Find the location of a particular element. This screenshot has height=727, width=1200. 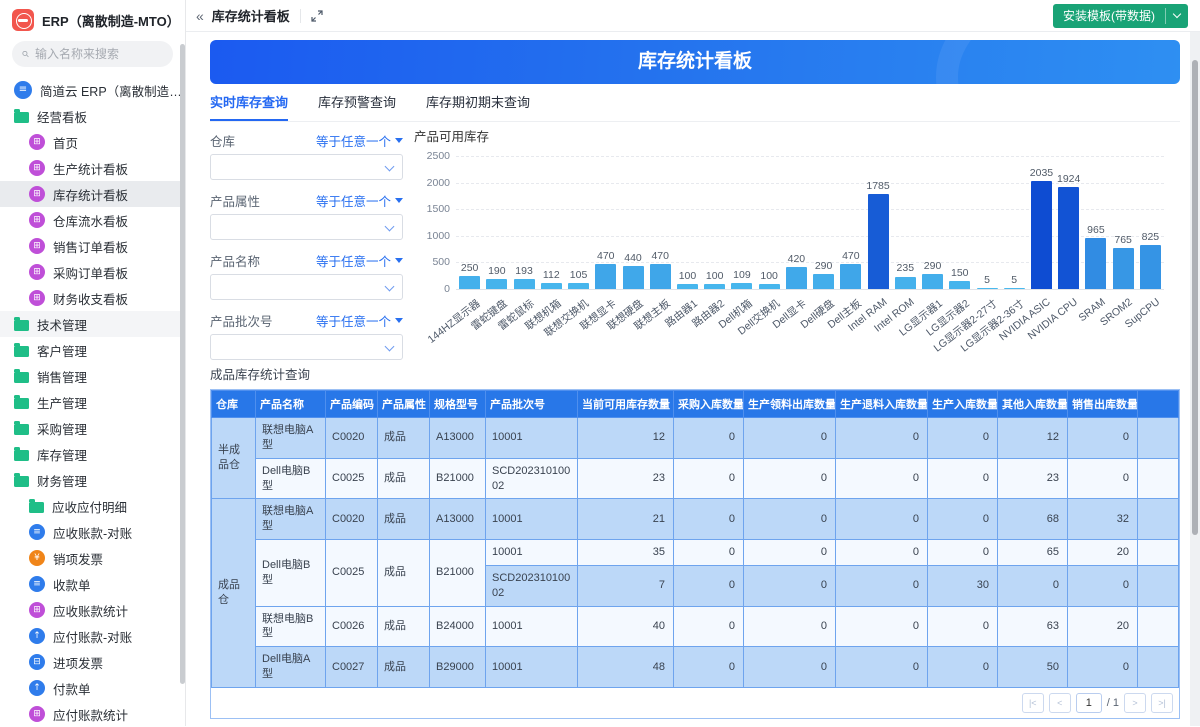

next-page-button: > is located at coordinates (1135, 703).